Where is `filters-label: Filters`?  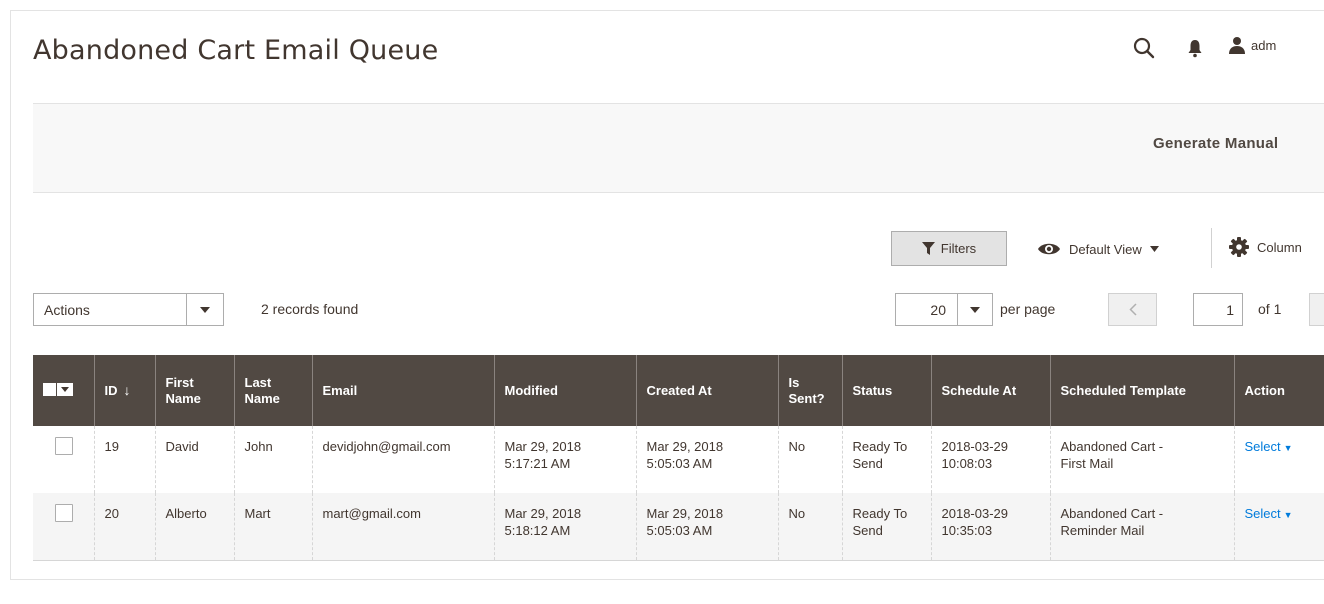 filters-label: Filters is located at coordinates (958, 248).